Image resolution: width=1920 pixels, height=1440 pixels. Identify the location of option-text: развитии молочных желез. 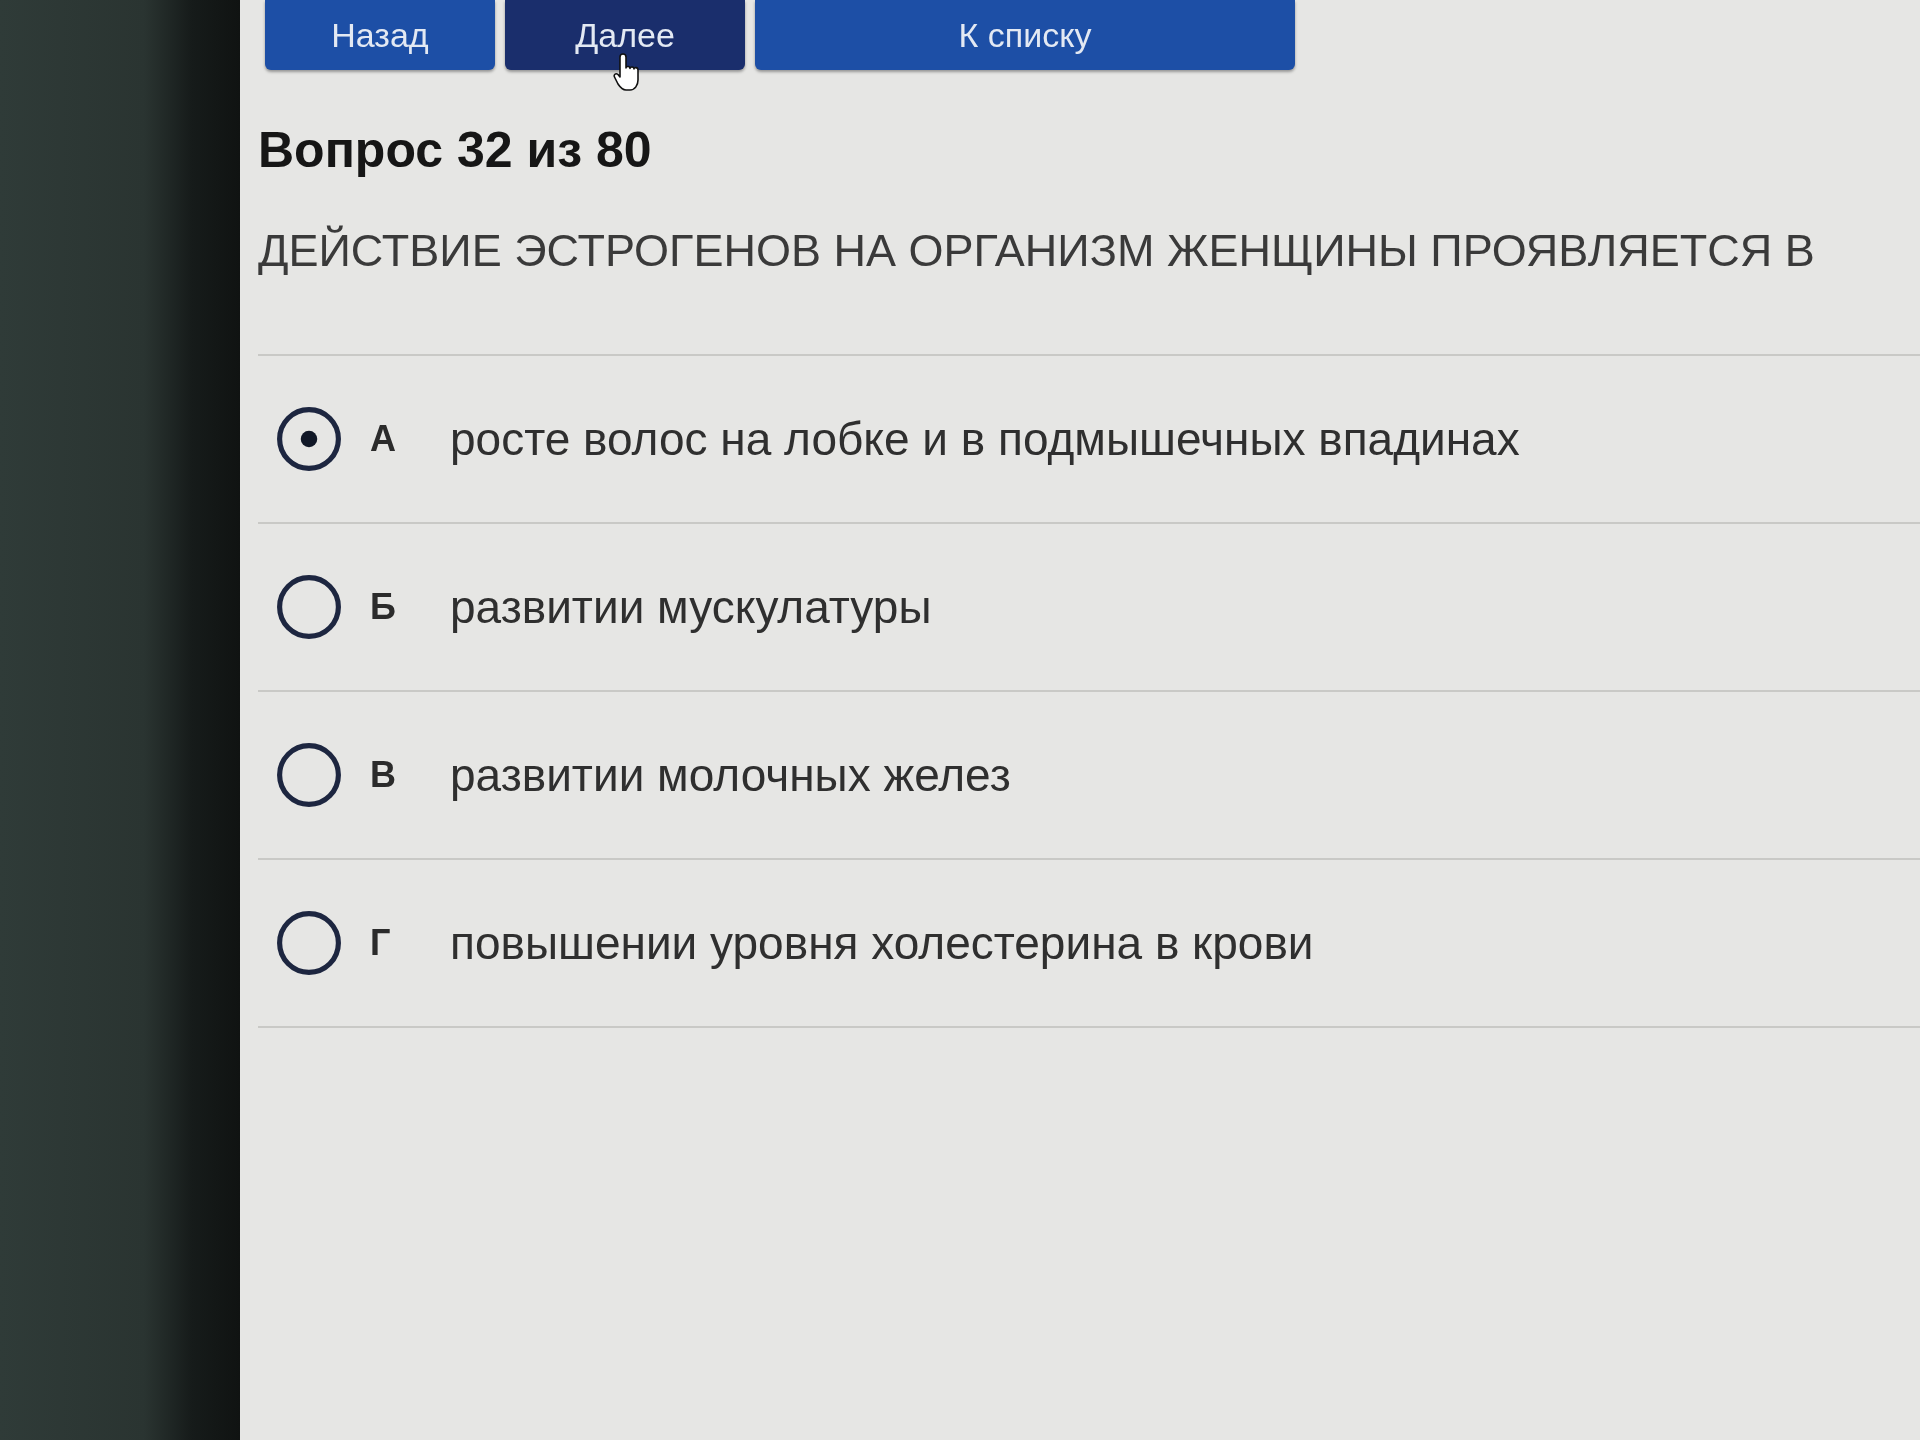
(730, 775).